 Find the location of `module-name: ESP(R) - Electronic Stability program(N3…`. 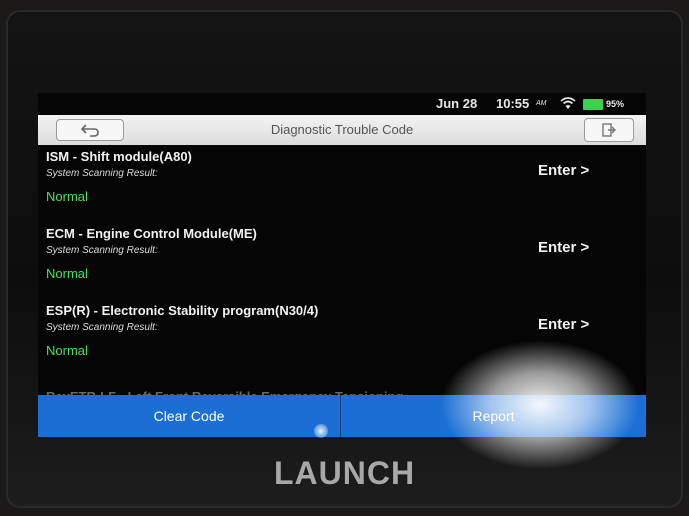

module-name: ESP(R) - Electronic Stability program(N3… is located at coordinates (182, 310).